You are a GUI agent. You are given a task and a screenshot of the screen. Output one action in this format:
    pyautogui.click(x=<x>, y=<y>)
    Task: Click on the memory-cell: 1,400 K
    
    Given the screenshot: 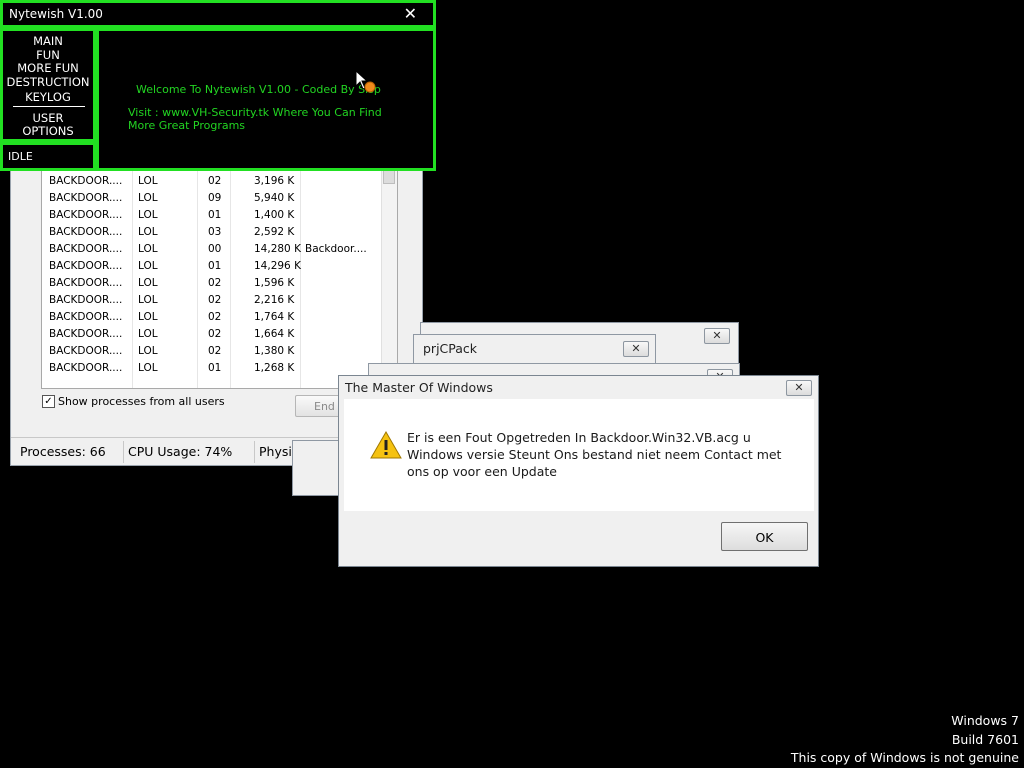 What is the action you would take?
    pyautogui.click(x=274, y=215)
    